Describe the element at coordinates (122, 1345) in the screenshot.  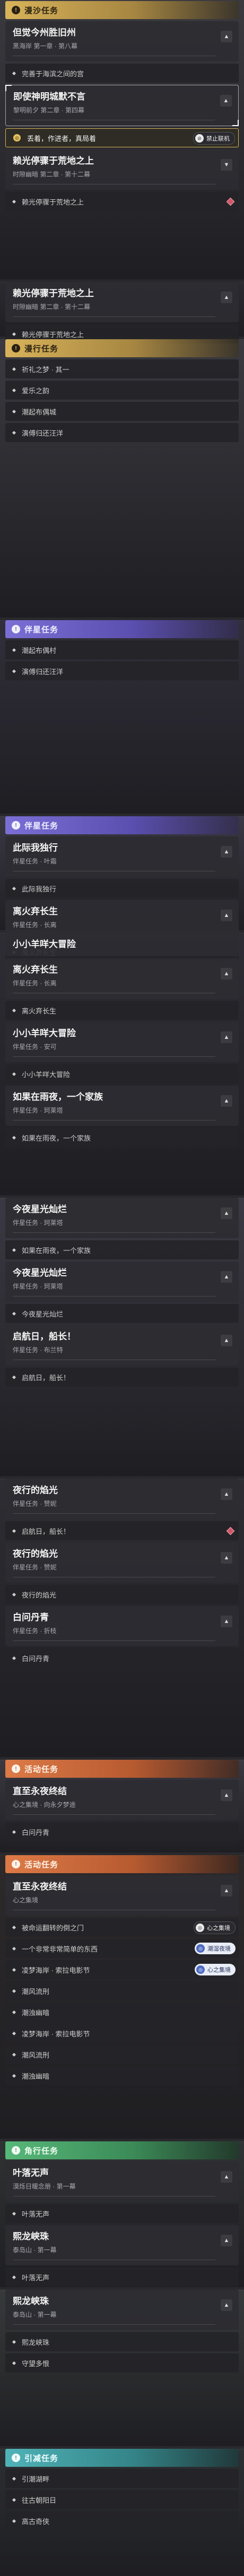
I see `quest-card: 启航日，船长！ 伴星任务 · 布兰特 ▲` at that location.